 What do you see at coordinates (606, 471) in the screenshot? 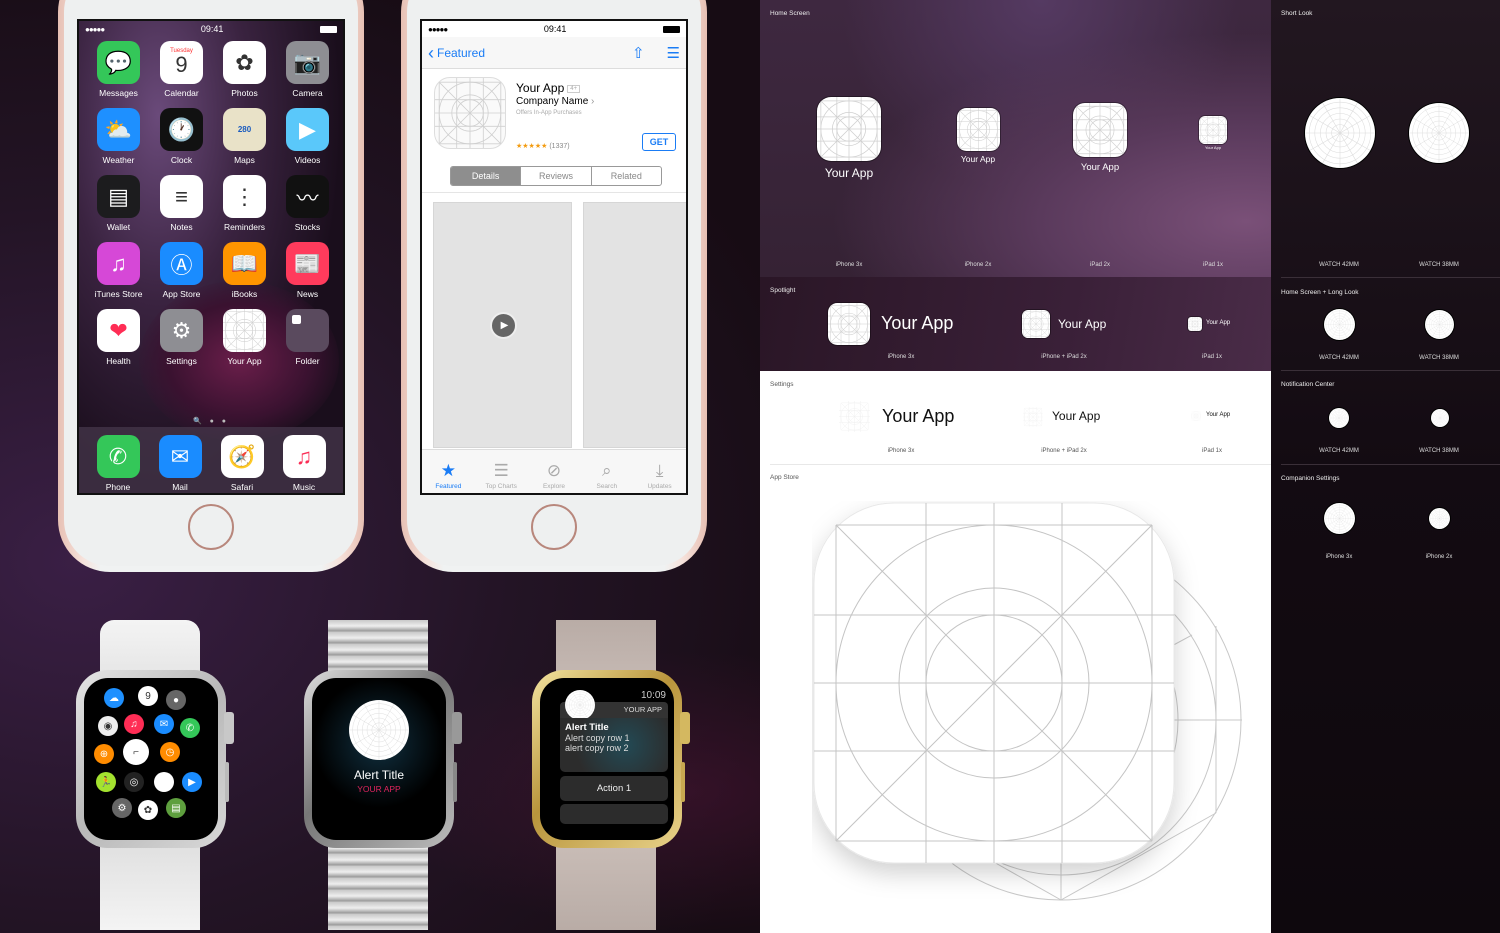
I see `tab-search: ⌕ Search` at bounding box center [606, 471].